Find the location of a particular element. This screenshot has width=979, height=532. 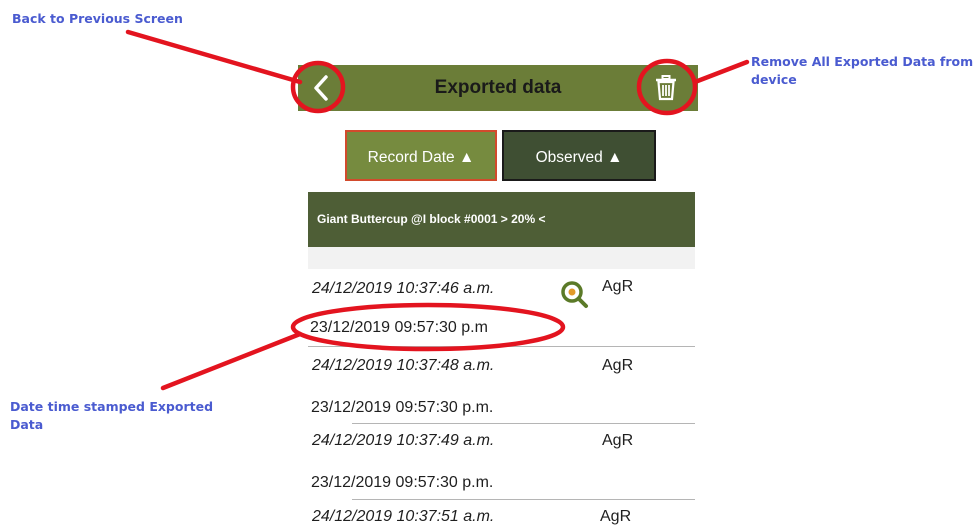

annotation-arrow-date is located at coordinates (231, 361).